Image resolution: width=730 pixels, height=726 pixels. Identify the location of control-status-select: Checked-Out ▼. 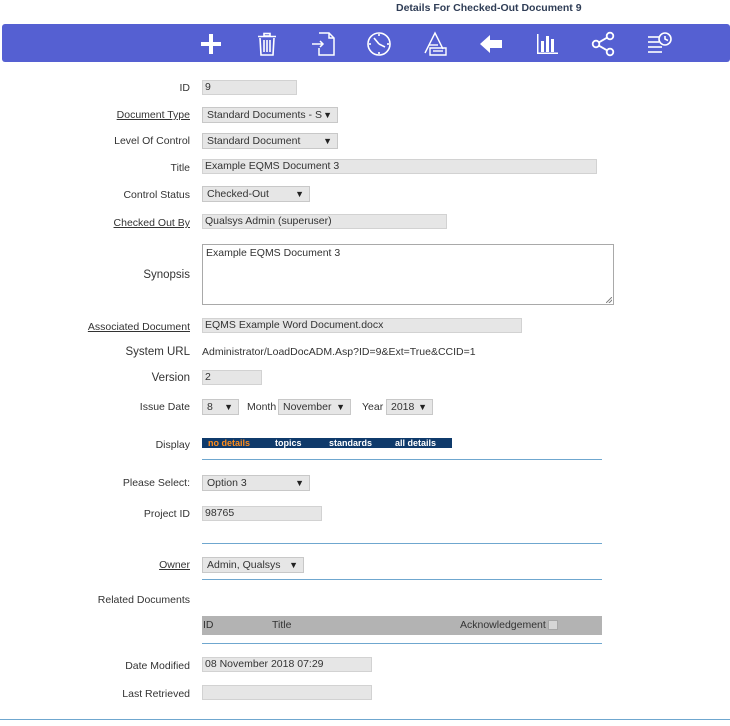
(256, 194).